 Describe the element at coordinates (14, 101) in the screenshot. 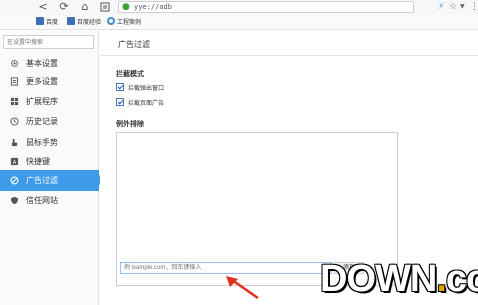

I see `grid-icon` at that location.